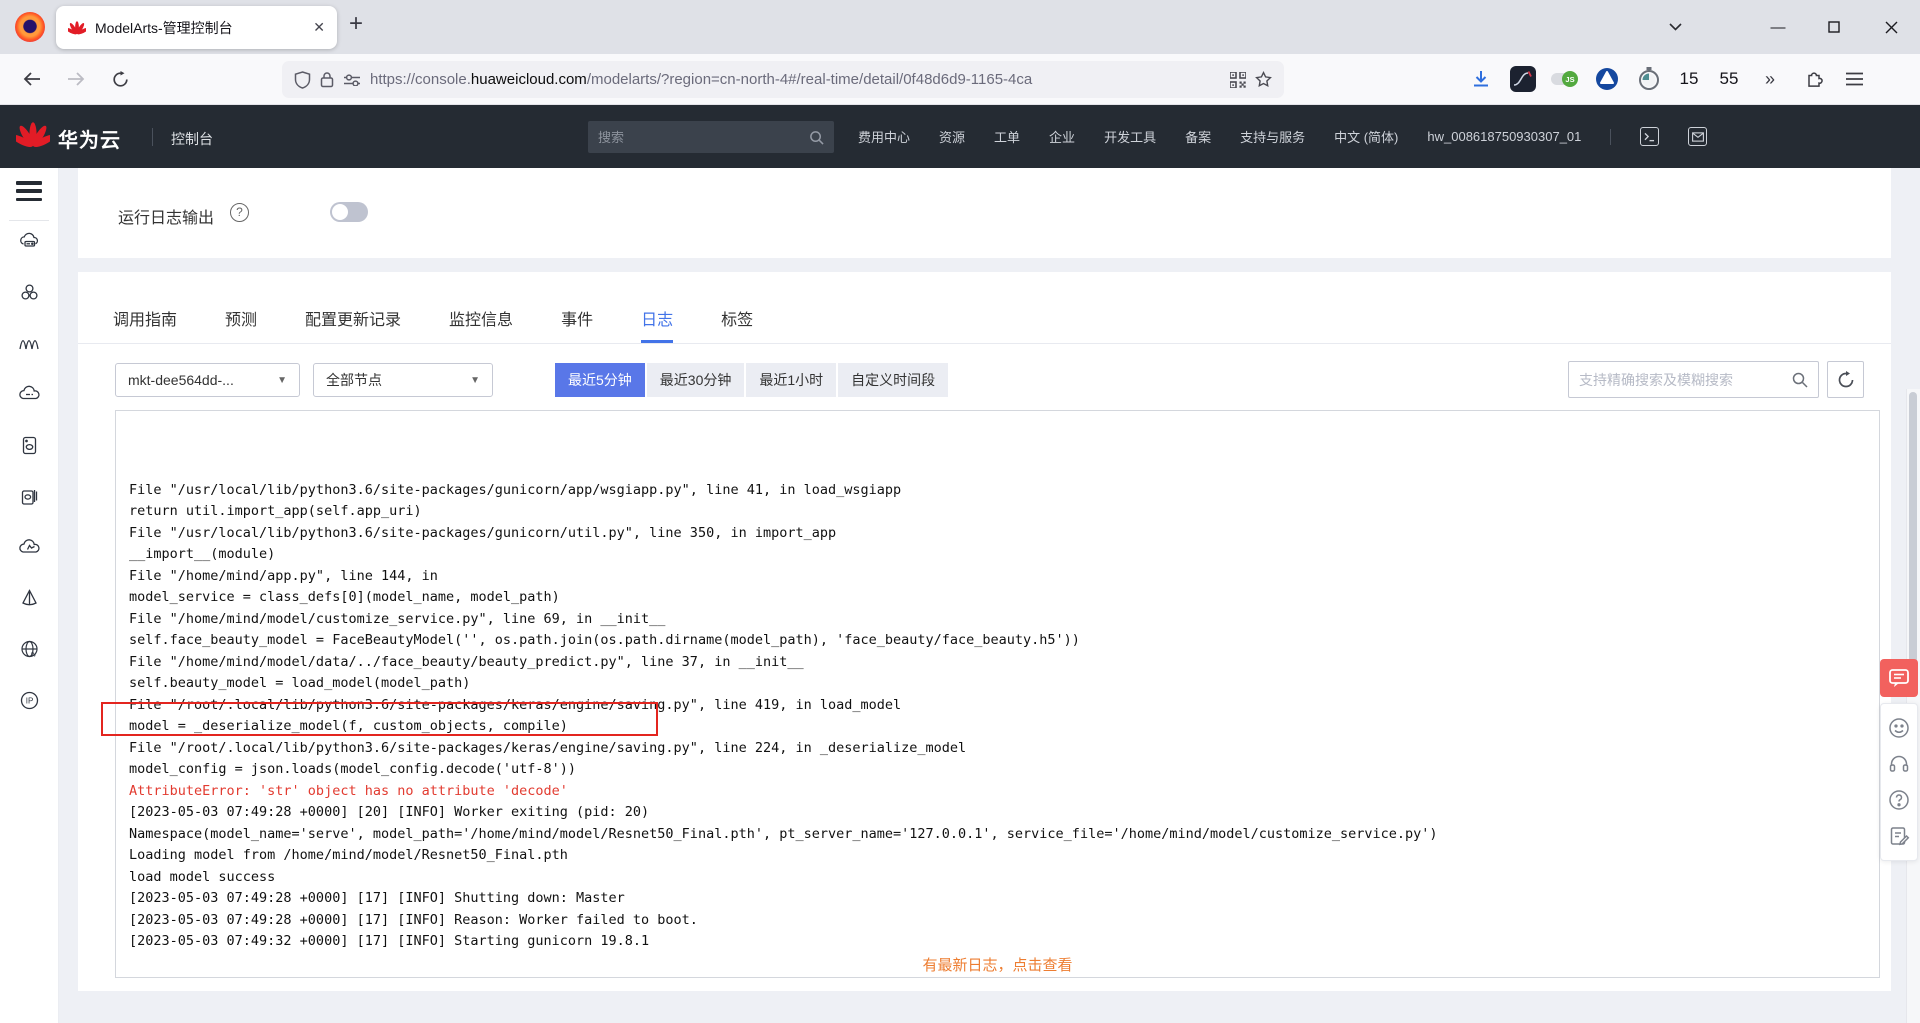  Describe the element at coordinates (1649, 79) in the screenshot. I see `stopwatch-extension-icon` at that location.